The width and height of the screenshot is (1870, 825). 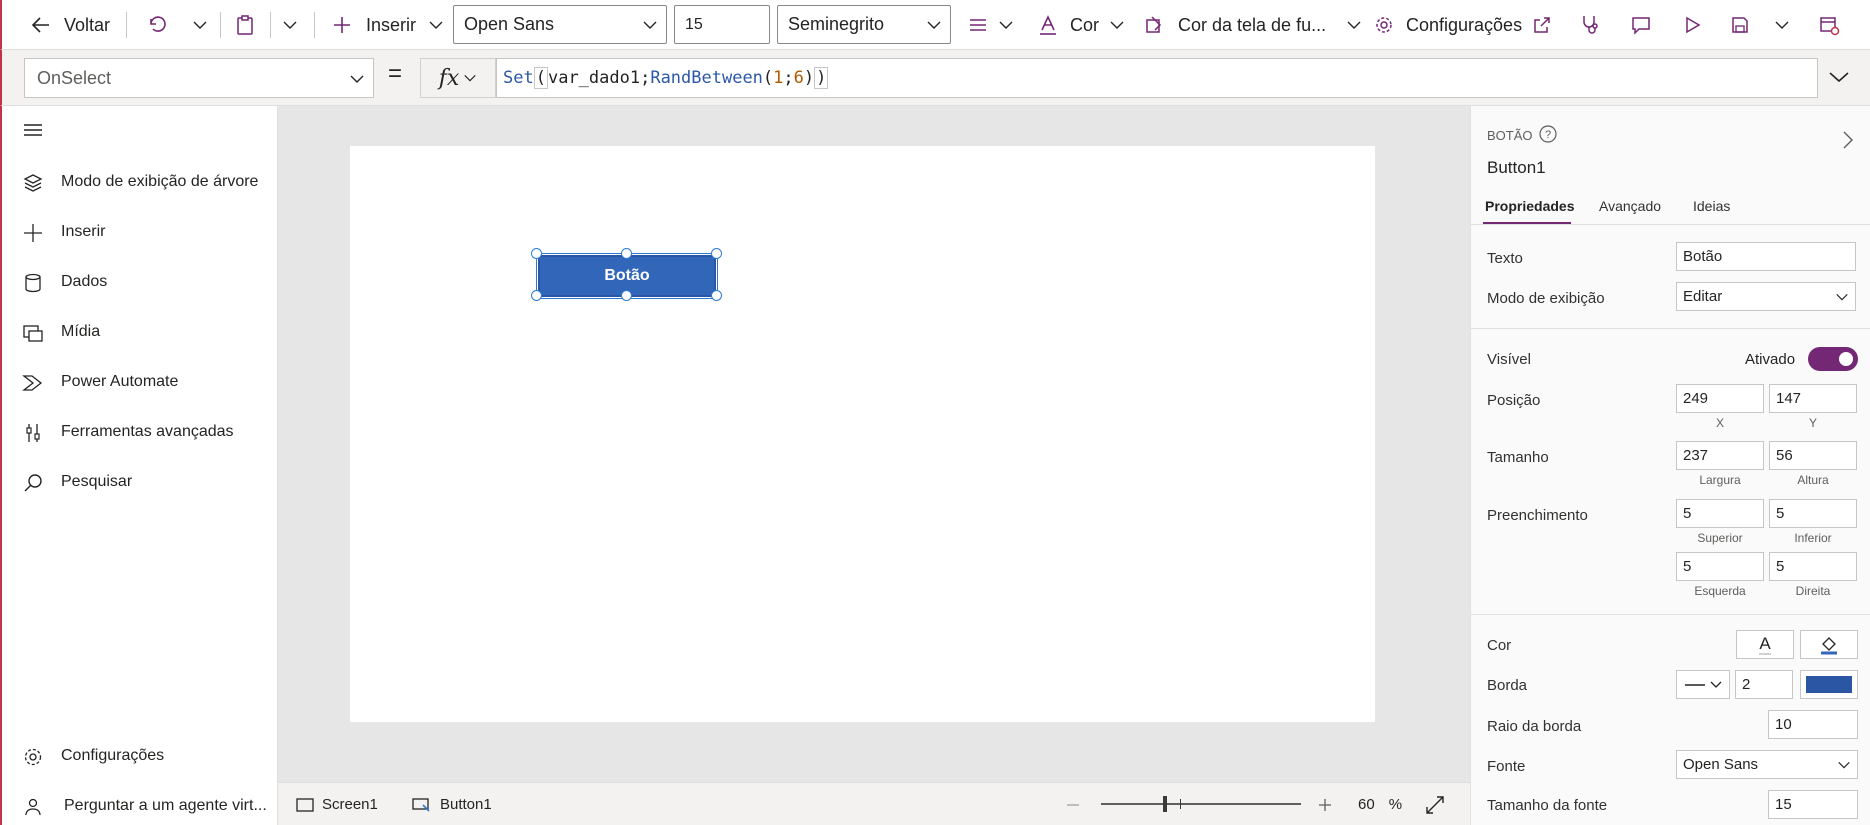 What do you see at coordinates (1548, 136) in the screenshot?
I see `help-icon: ?` at bounding box center [1548, 136].